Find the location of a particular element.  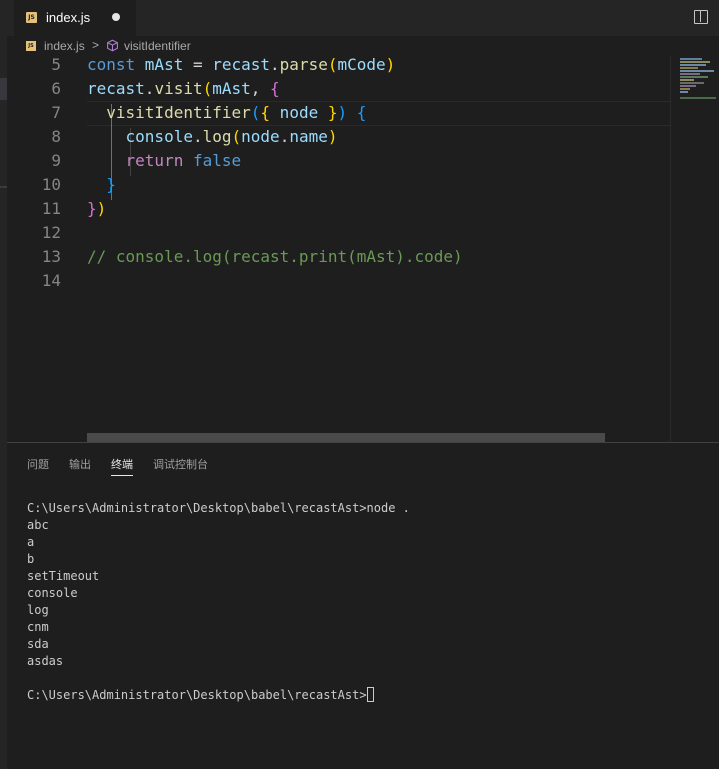

tab-label: index.js is located at coordinates (68, 17).